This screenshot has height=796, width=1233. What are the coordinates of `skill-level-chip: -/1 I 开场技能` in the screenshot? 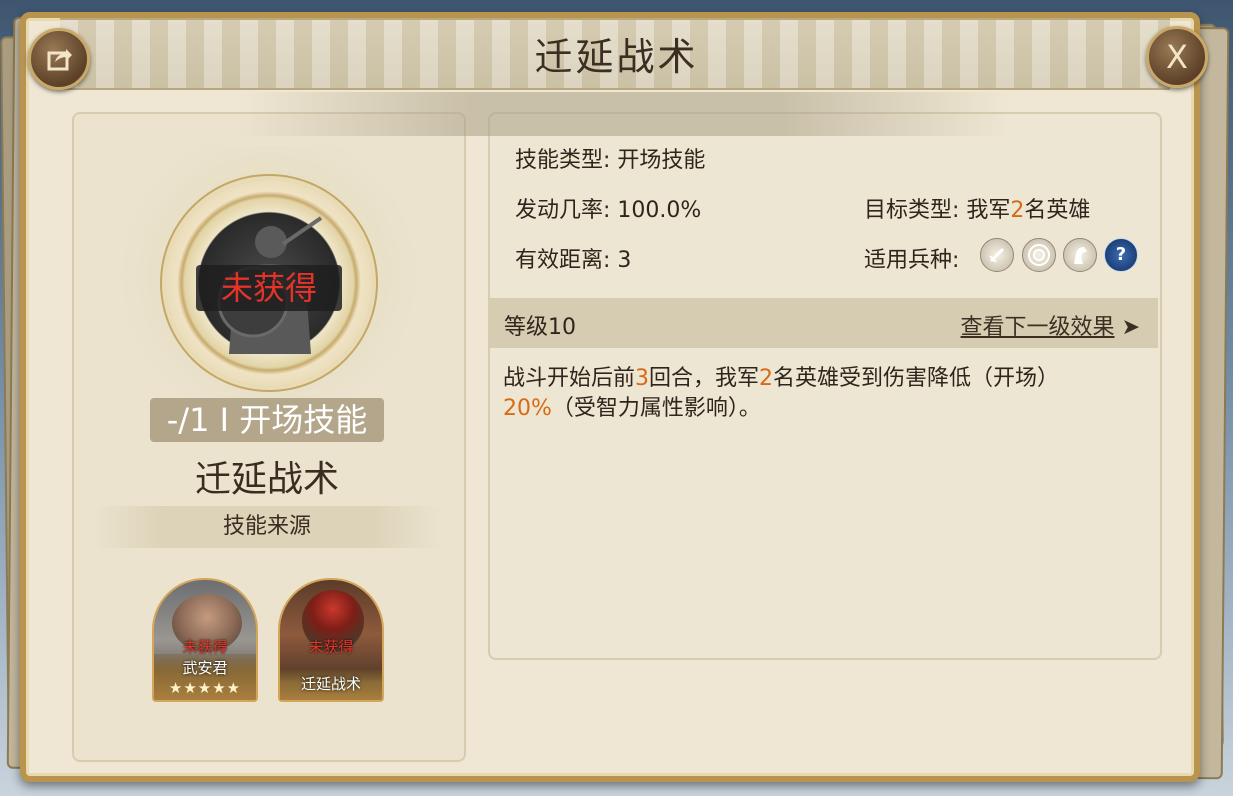 It's located at (267, 420).